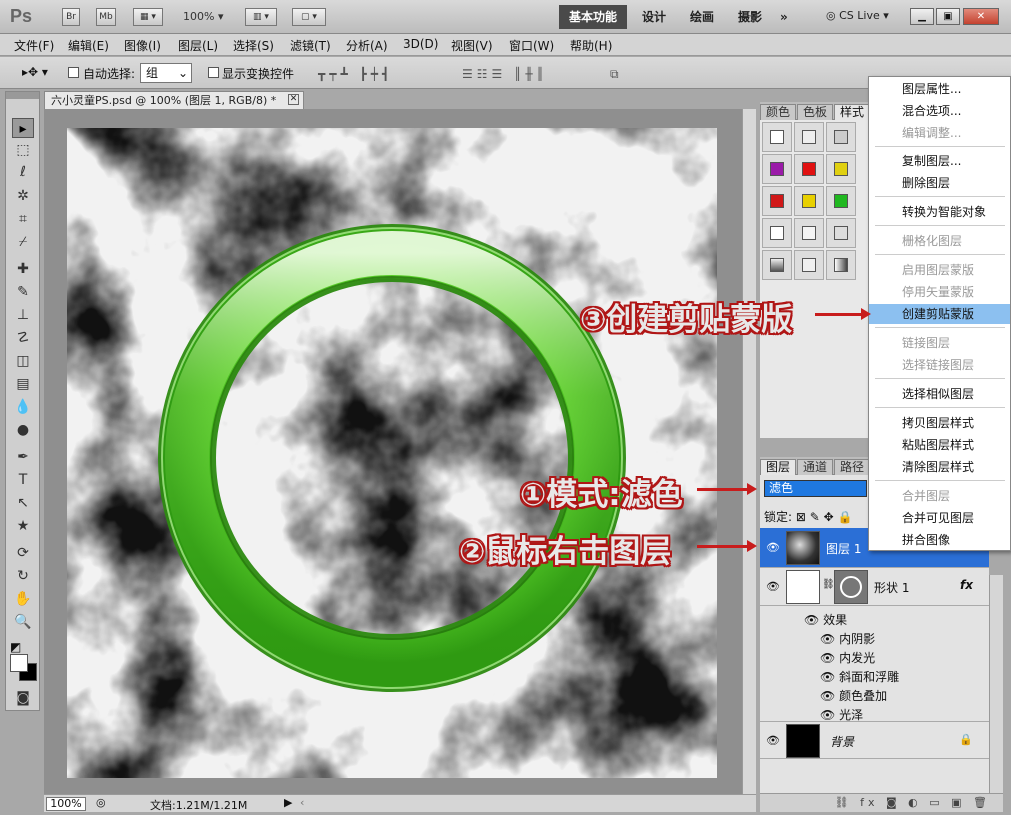 The image size is (1011, 815). What do you see at coordinates (166, 73) in the screenshot?
I see `auto-select-dropdown: 组 ⌄` at bounding box center [166, 73].